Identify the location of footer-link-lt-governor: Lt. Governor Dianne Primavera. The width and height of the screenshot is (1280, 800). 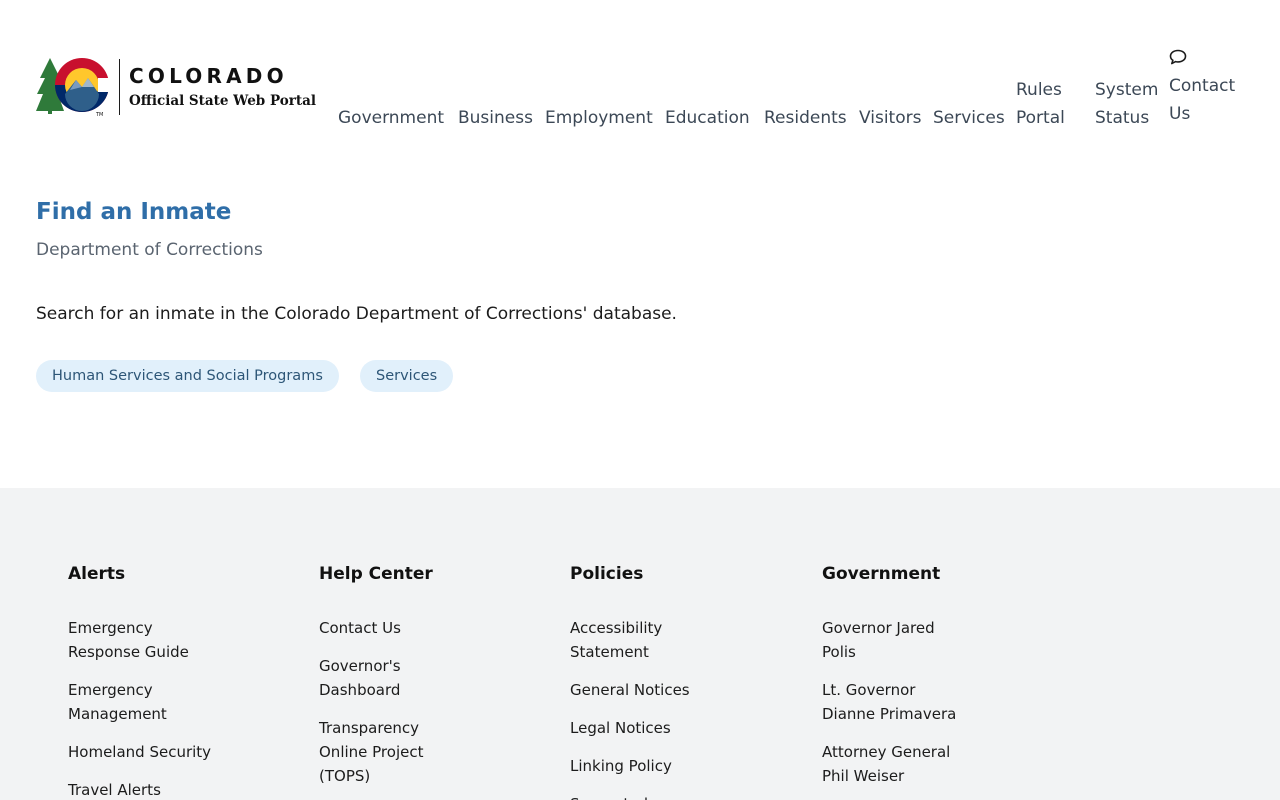
(892, 702).